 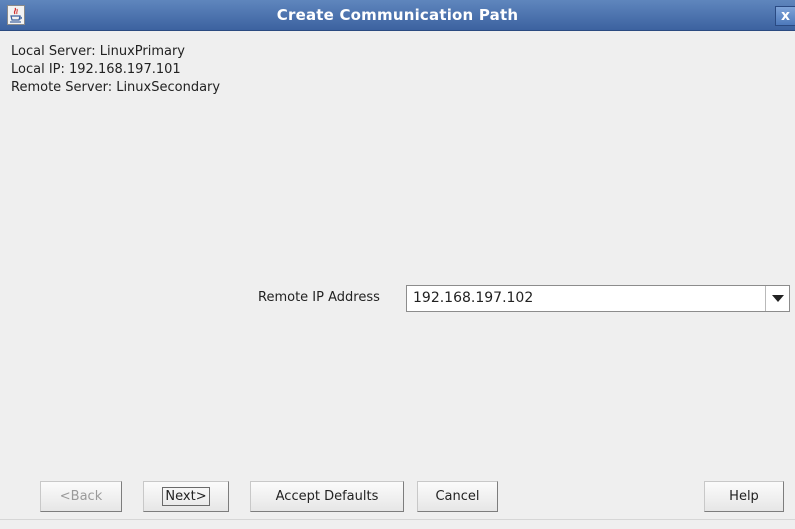 I want to click on remote-ip-value: 192.168.197.102, so click(x=473, y=298).